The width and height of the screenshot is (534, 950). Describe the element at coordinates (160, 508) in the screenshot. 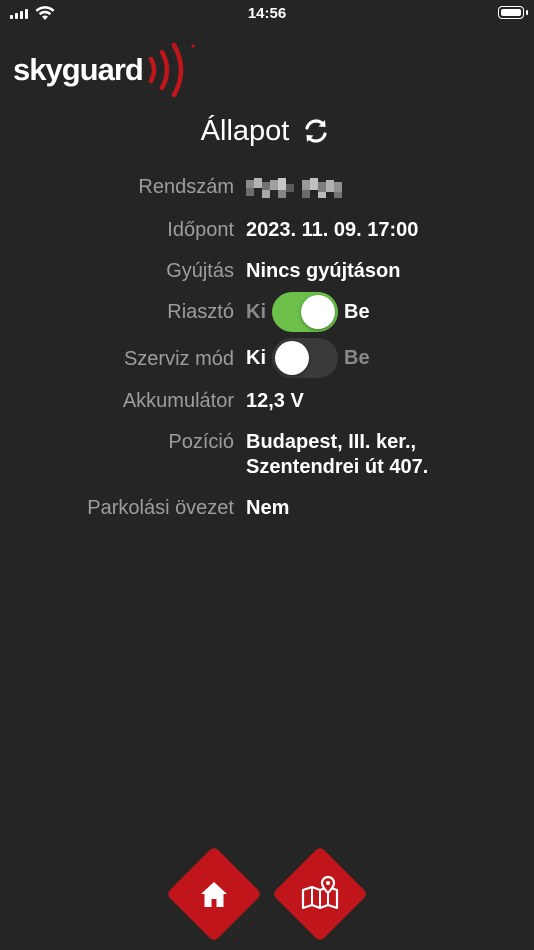

I see `parking-zone-label: Parkolási övezet` at that location.